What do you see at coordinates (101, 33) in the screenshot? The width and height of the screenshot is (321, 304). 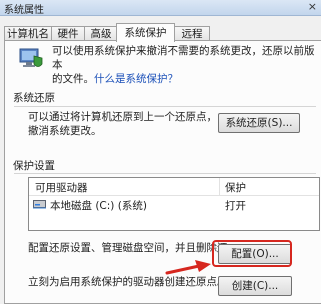 I see `tab-advanced: 高级` at bounding box center [101, 33].